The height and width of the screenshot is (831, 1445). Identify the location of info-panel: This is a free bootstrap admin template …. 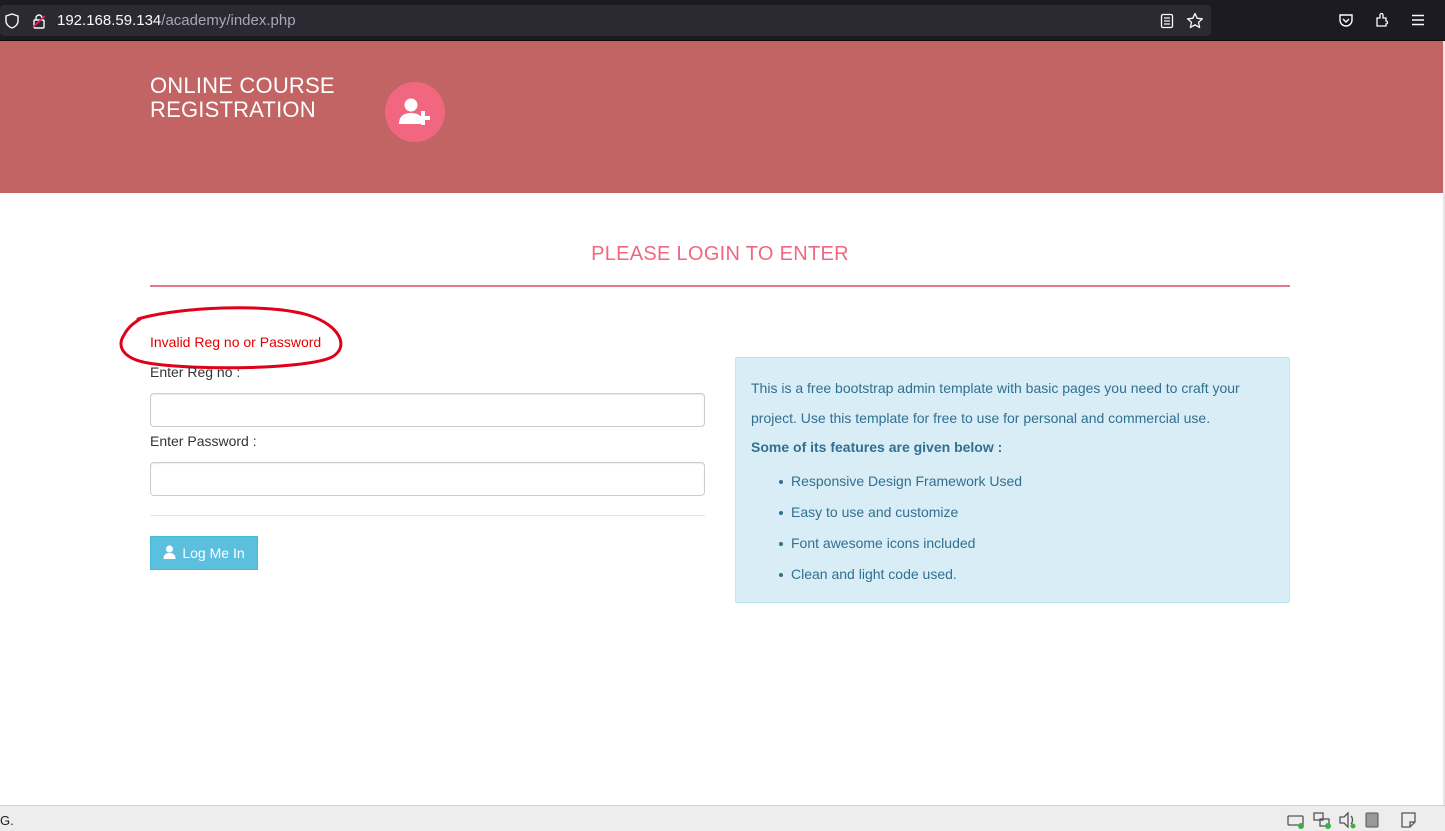
(1012, 480).